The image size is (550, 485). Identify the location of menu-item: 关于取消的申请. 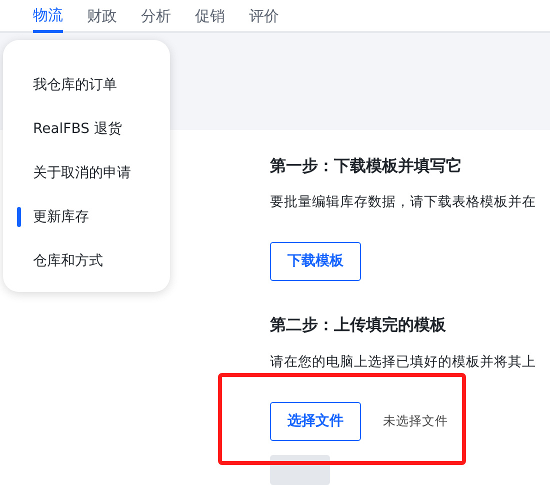
(86, 173).